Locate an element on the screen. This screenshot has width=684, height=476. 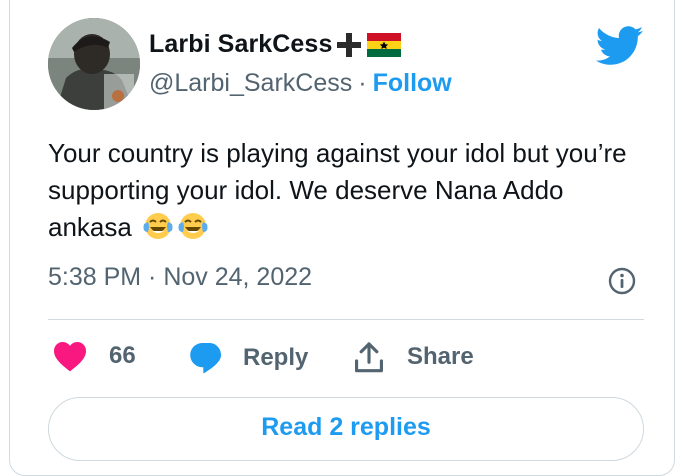
avatar-photo is located at coordinates (94, 64).